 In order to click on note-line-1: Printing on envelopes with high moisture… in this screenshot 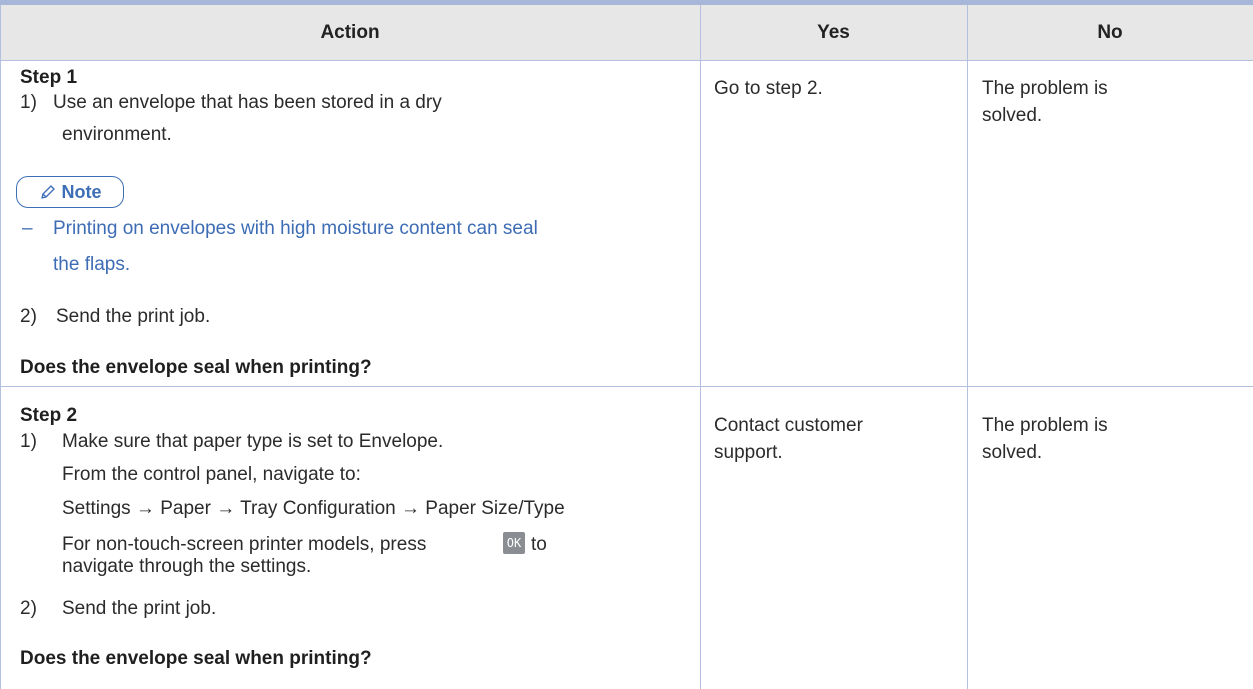, I will do `click(295, 228)`.